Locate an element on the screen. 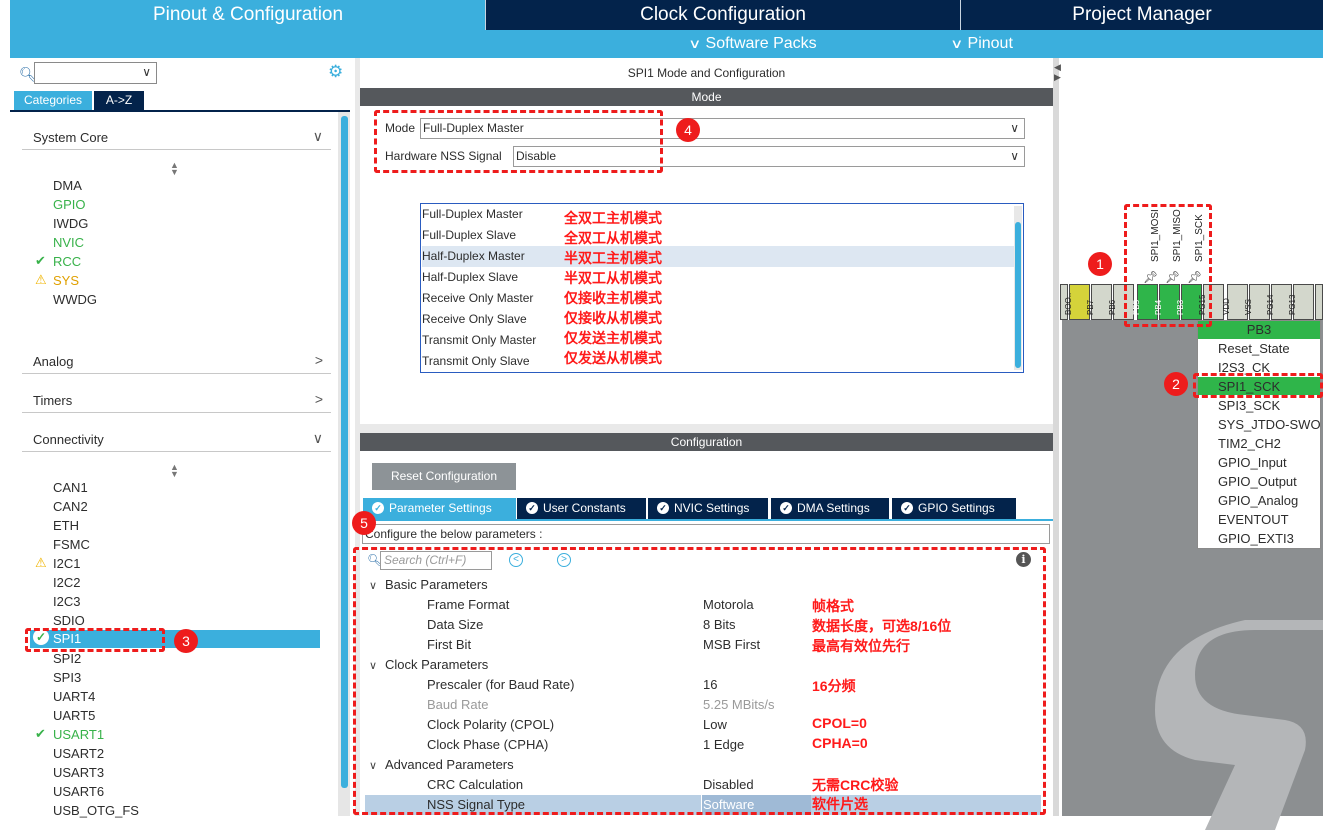  annotation-badge: 3 is located at coordinates (186, 641).